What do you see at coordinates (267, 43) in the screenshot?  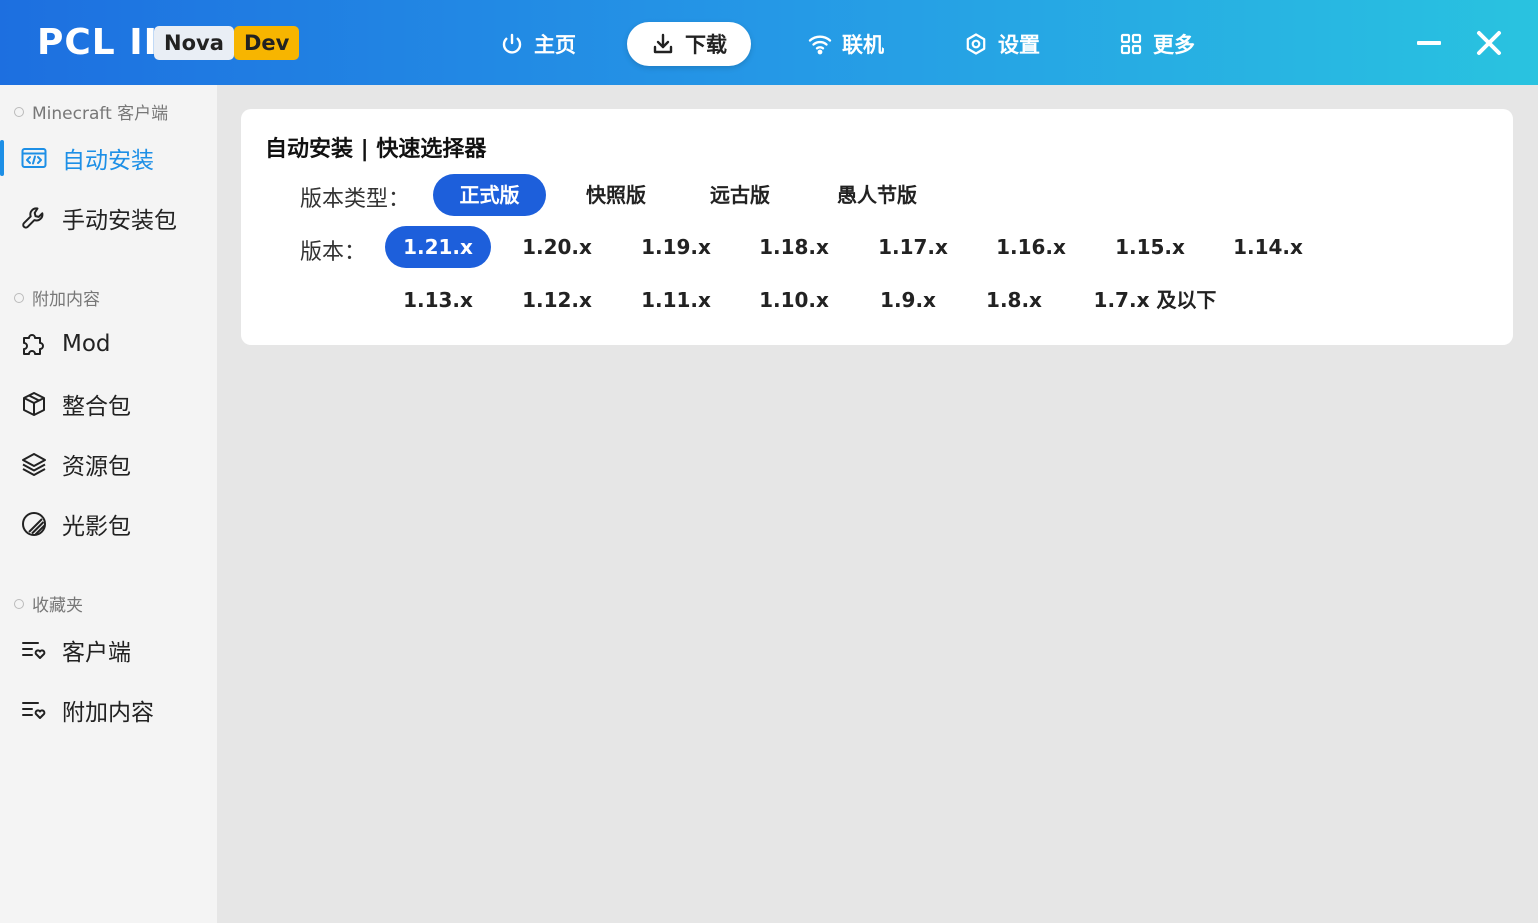 I see `dev-badge: Dev` at bounding box center [267, 43].